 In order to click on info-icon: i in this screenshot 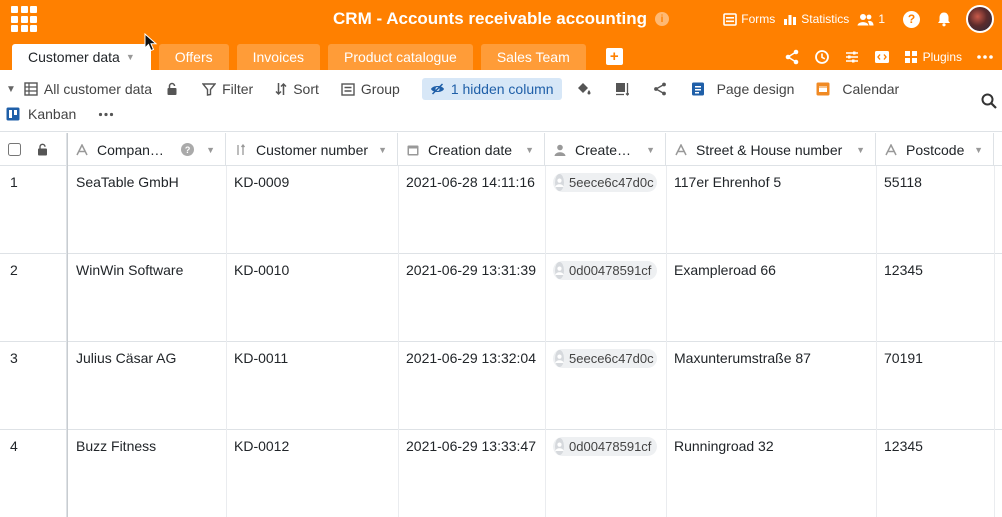, I will do `click(661, 19)`.